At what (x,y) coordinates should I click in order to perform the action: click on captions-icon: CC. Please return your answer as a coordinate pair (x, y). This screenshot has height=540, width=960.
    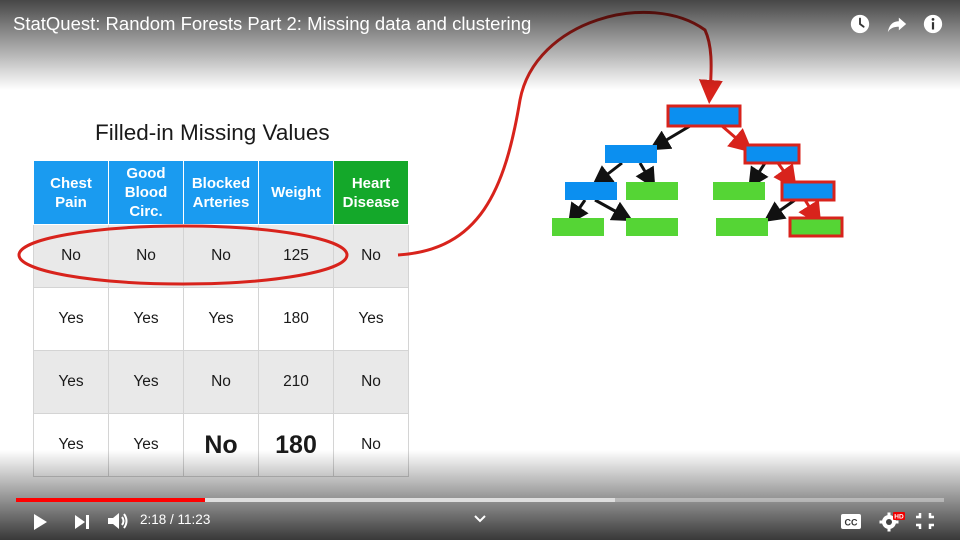
    Looking at the image, I should click on (851, 521).